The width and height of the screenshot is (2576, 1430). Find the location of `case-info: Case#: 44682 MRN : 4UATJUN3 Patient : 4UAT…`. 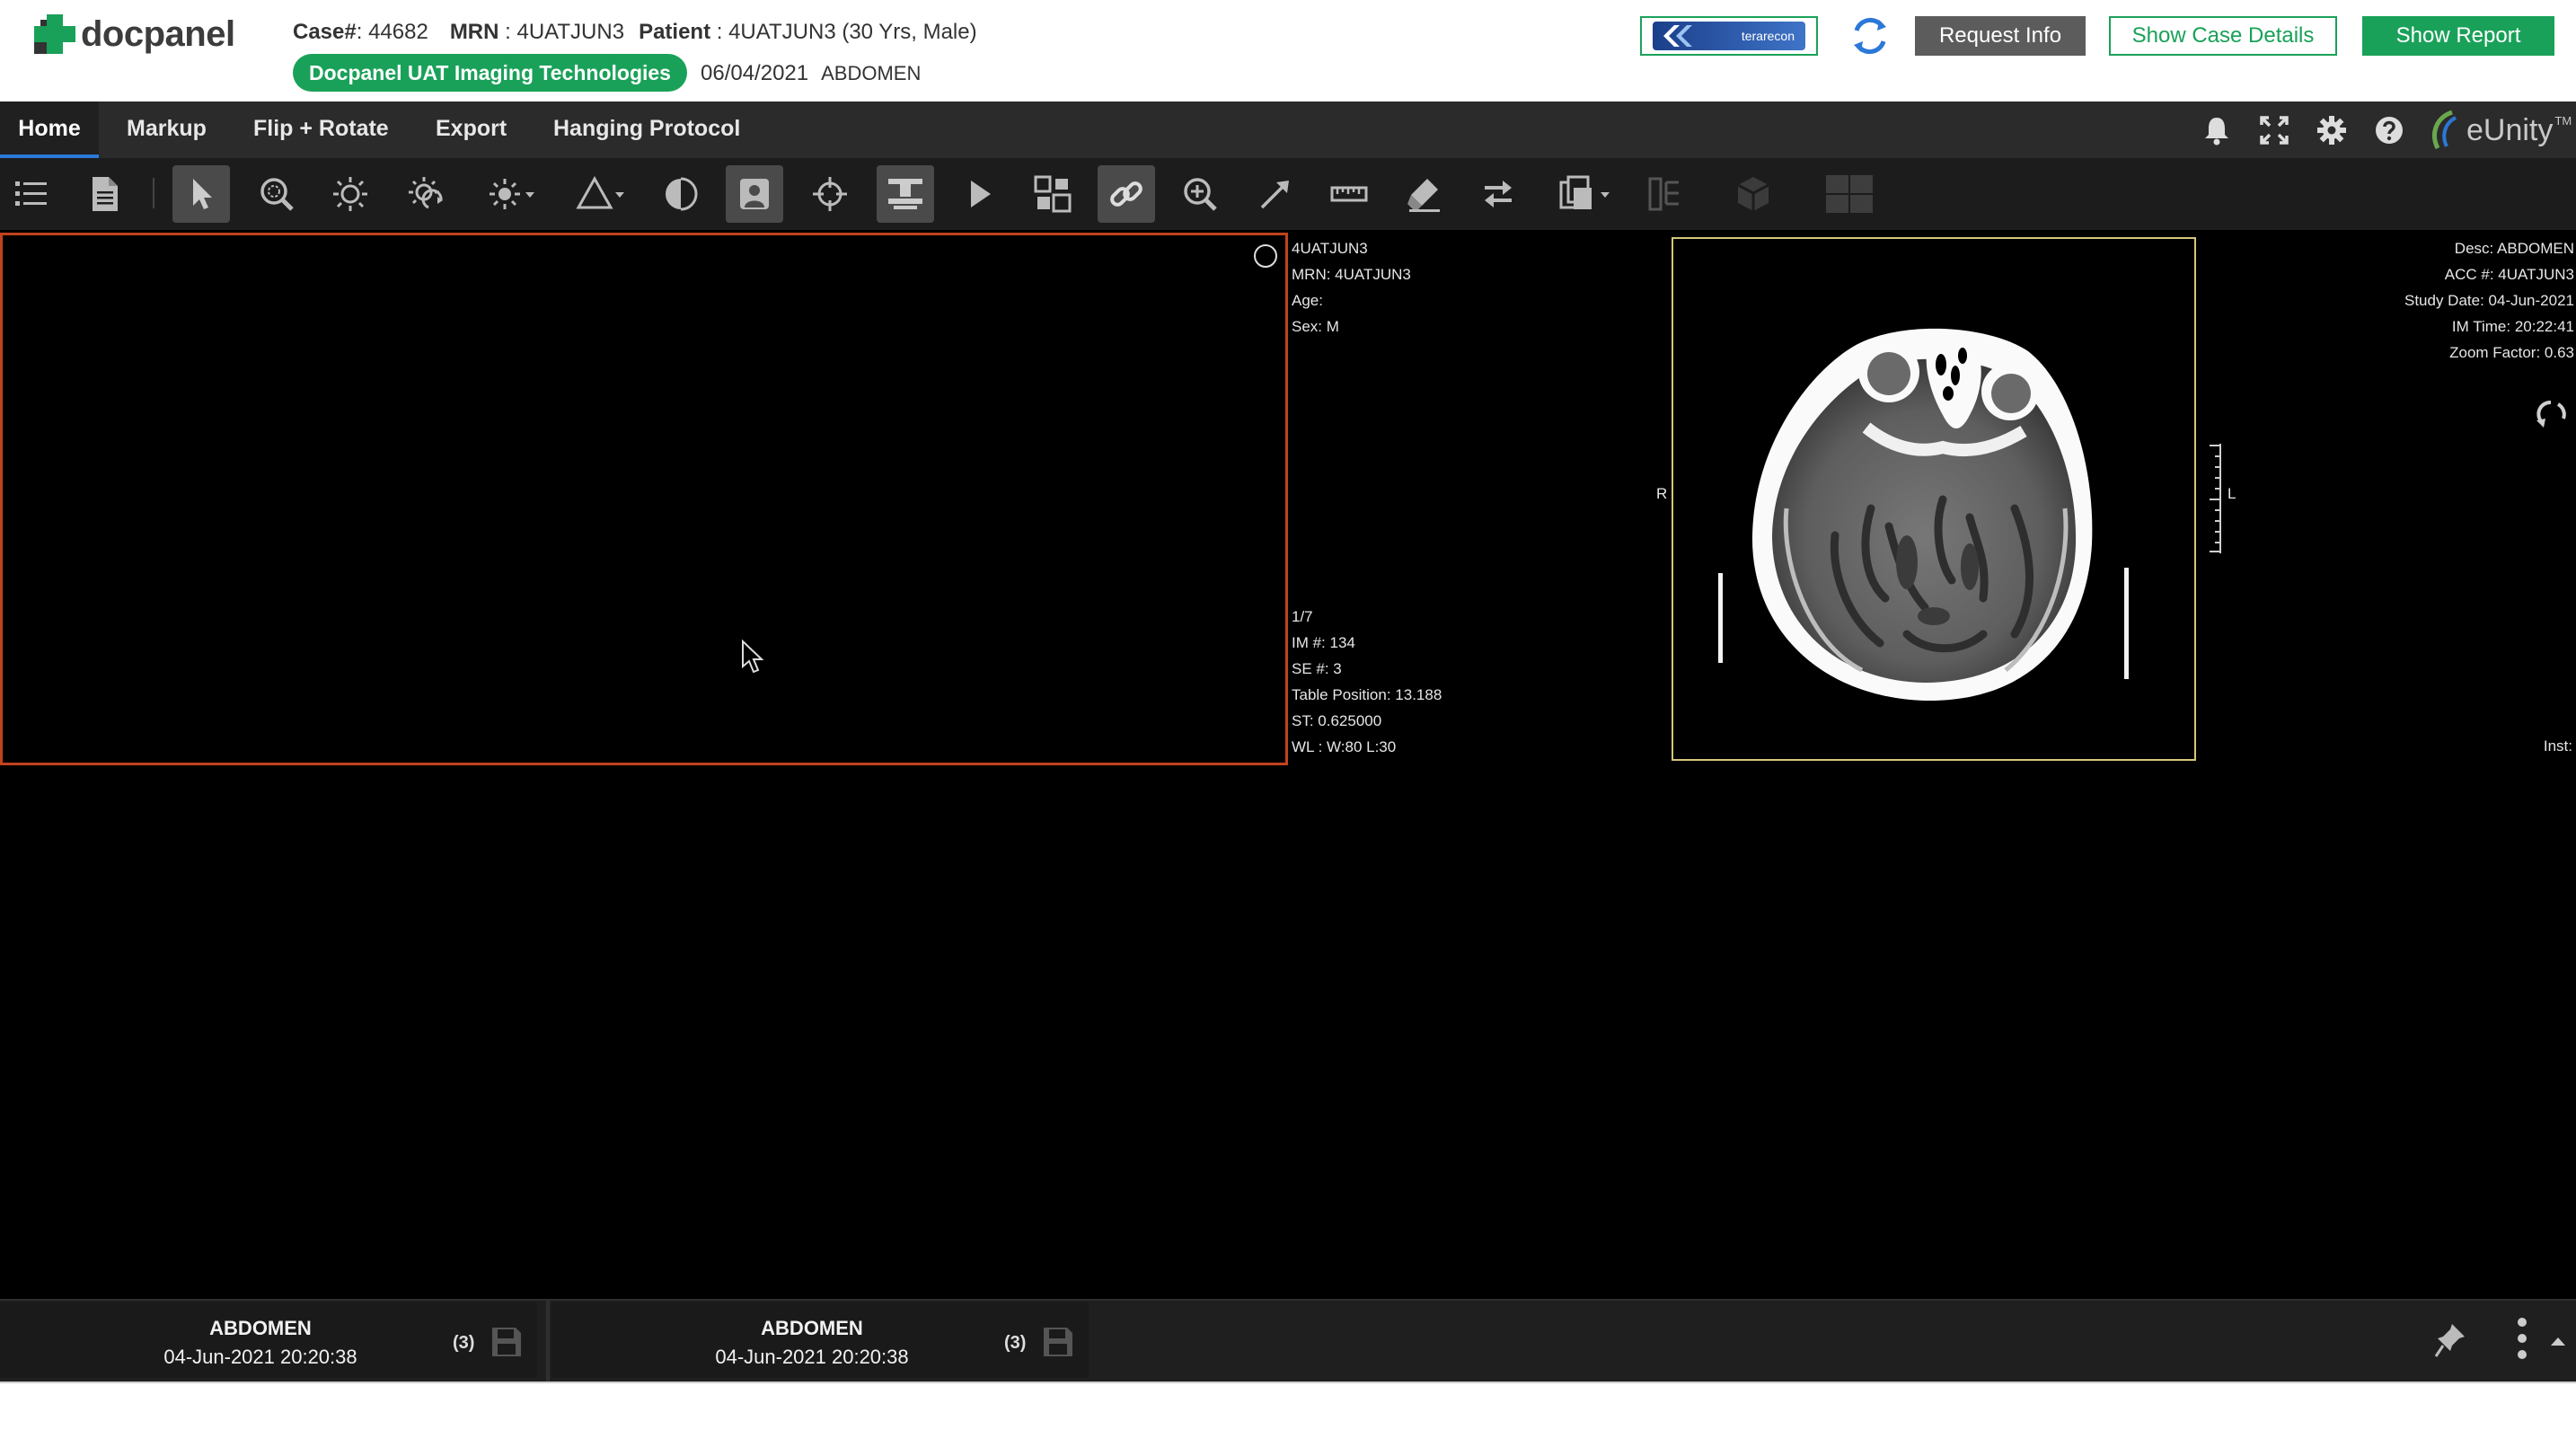

case-info: Case#: 44682 MRN : 4UATJUN3 Patient : 4UAT… is located at coordinates (635, 32).